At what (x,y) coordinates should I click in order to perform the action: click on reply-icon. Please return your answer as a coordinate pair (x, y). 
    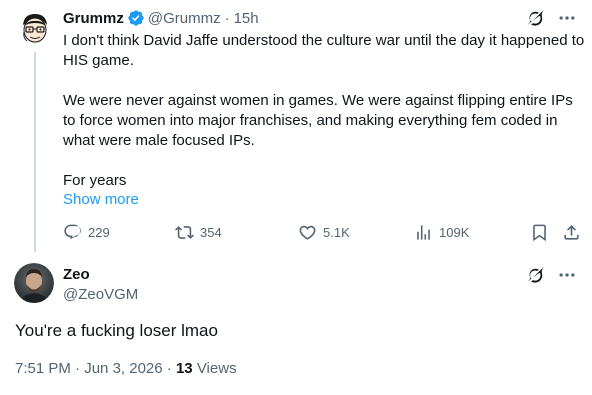
    Looking at the image, I should click on (72, 231).